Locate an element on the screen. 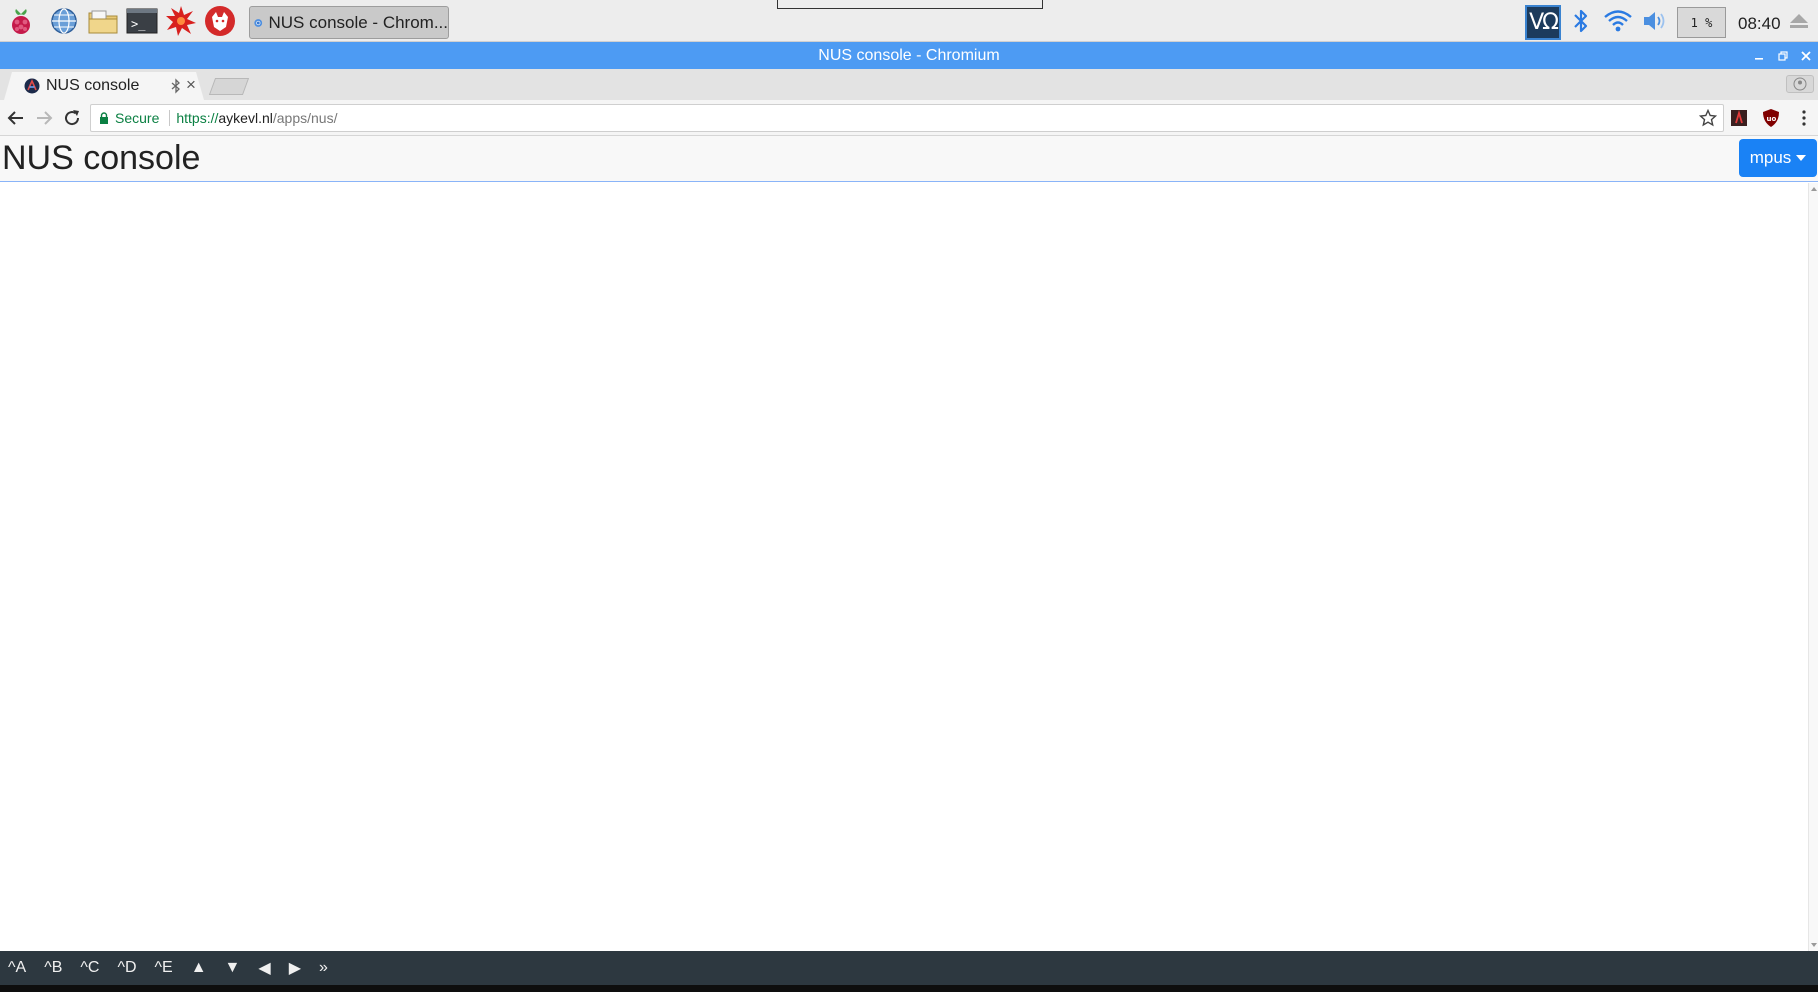  reload-icon is located at coordinates (72, 118).